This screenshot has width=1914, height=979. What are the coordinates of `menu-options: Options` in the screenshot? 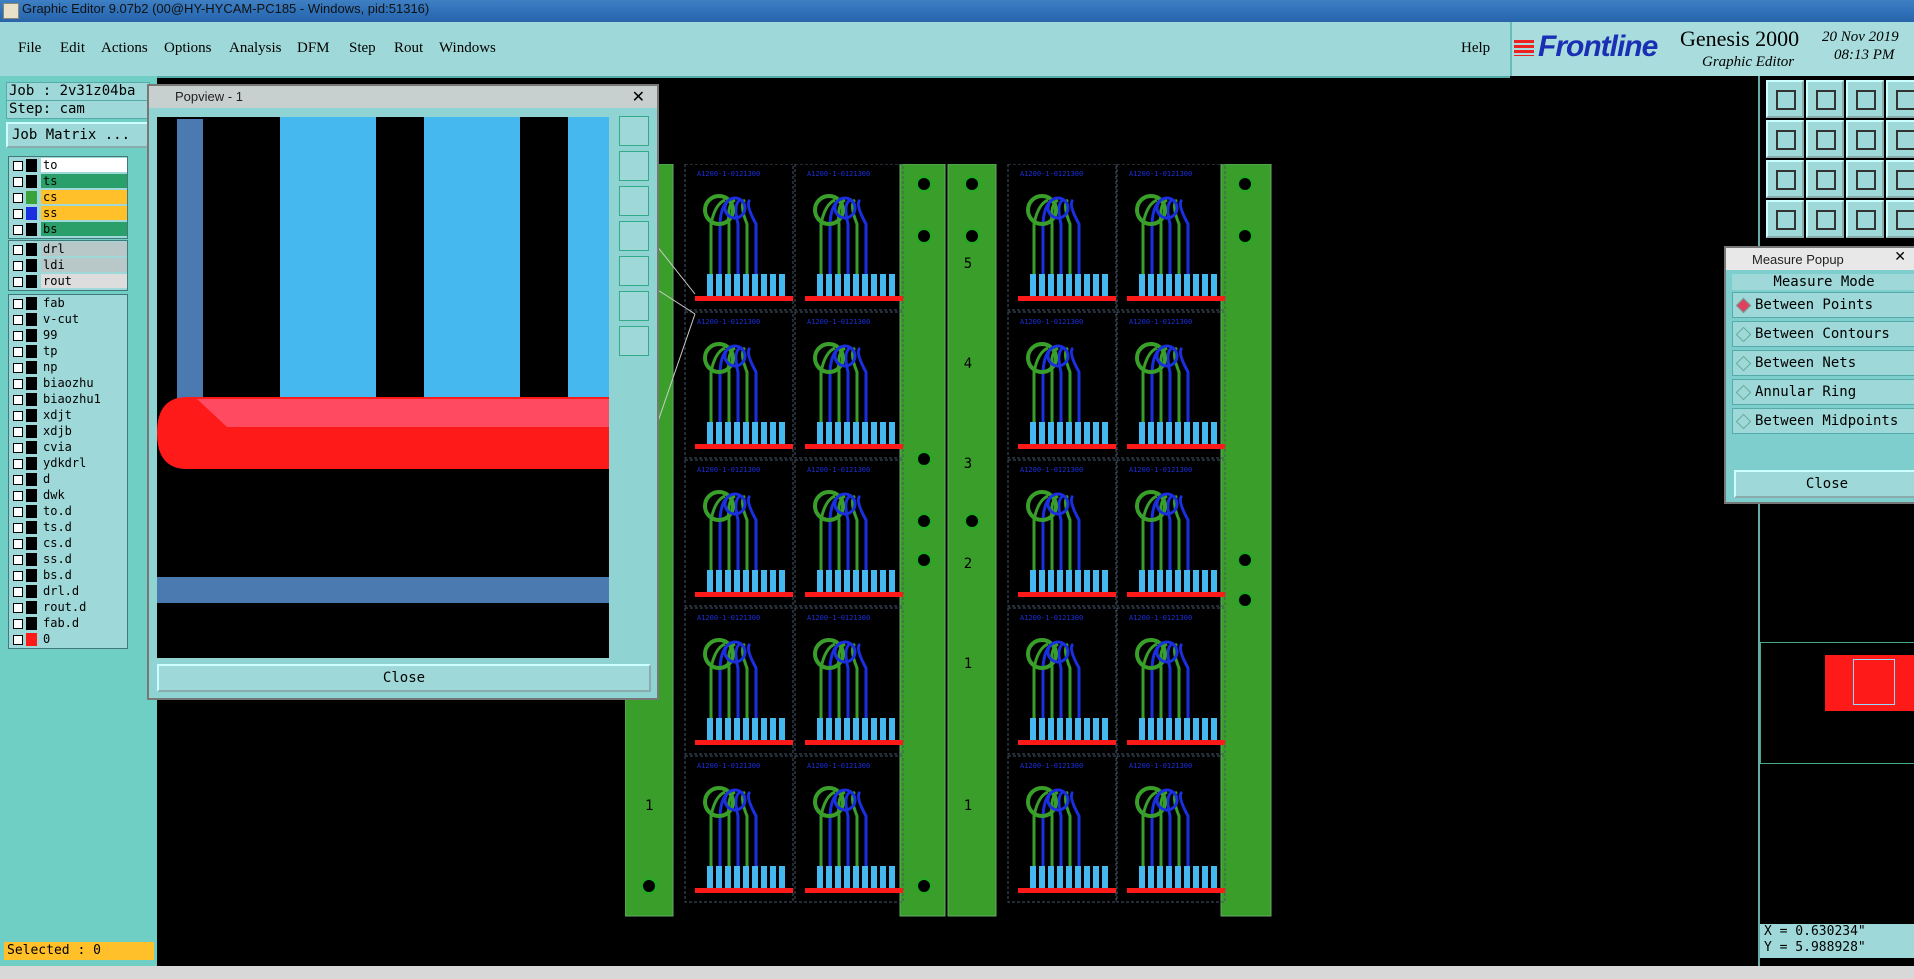 It's located at (188, 48).